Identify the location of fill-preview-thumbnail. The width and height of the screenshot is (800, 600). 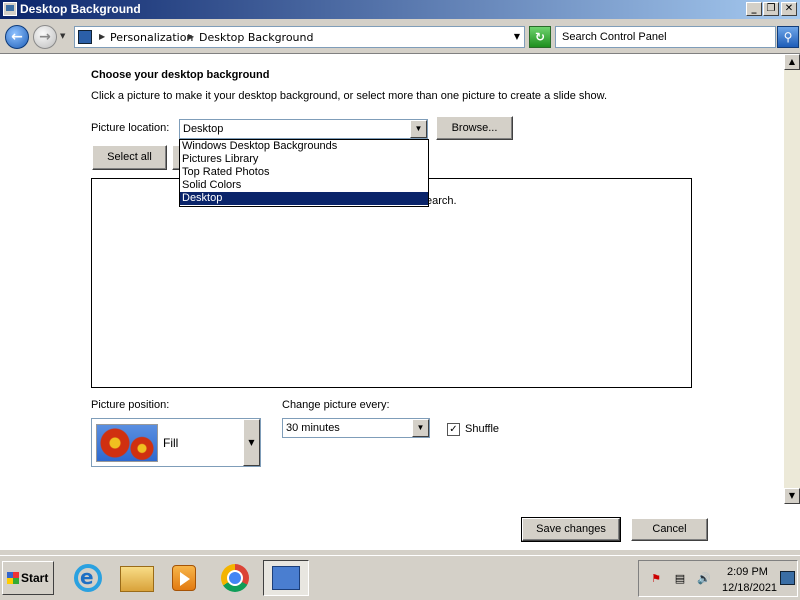
(127, 443).